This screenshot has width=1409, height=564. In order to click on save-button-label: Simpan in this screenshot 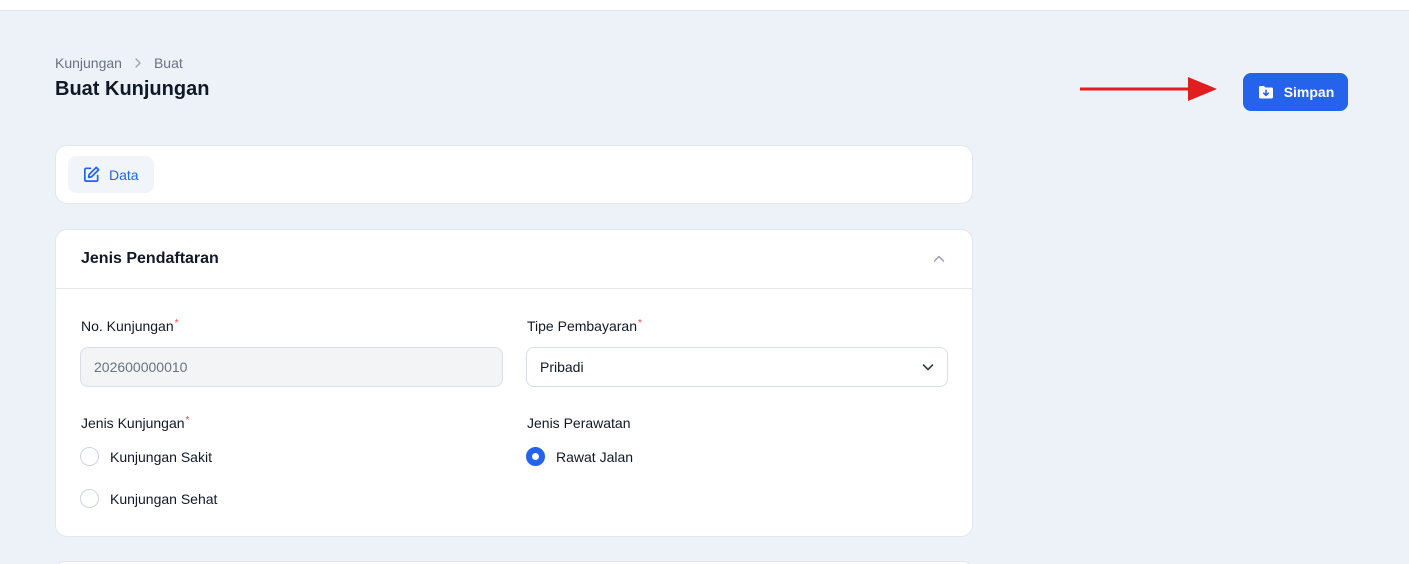, I will do `click(1309, 92)`.